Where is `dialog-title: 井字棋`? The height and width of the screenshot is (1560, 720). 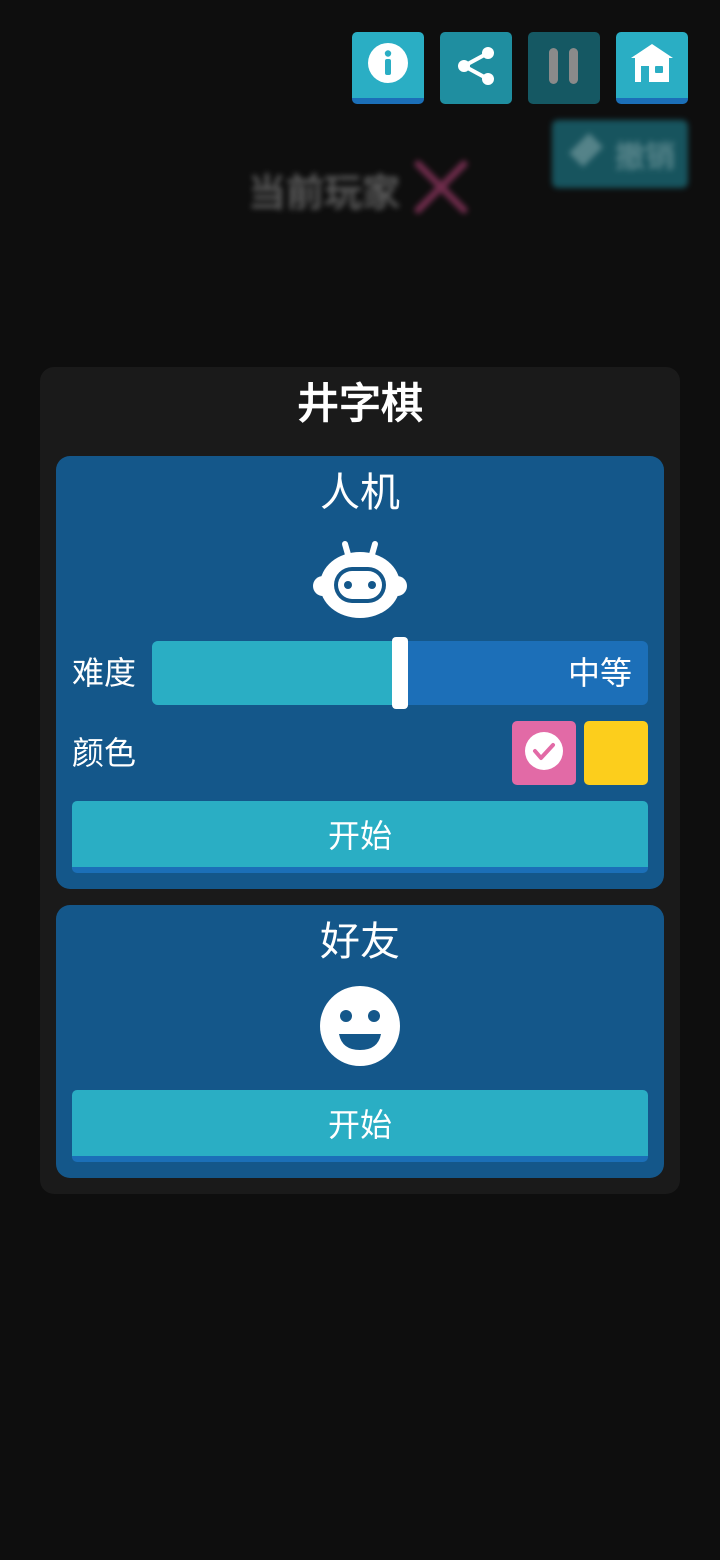 dialog-title: 井字棋 is located at coordinates (359, 403).